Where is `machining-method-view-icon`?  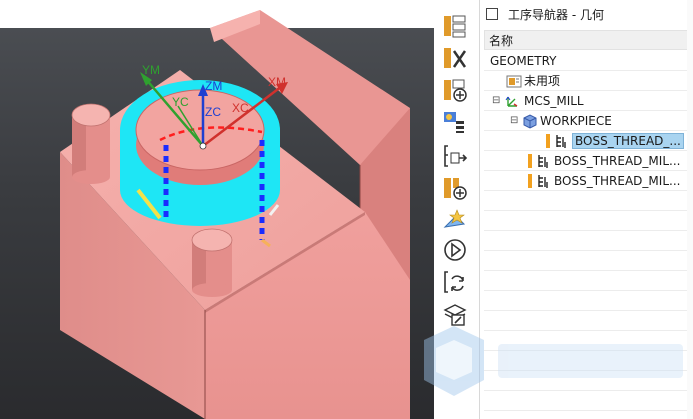
machining-method-view-icon is located at coordinates (454, 122).